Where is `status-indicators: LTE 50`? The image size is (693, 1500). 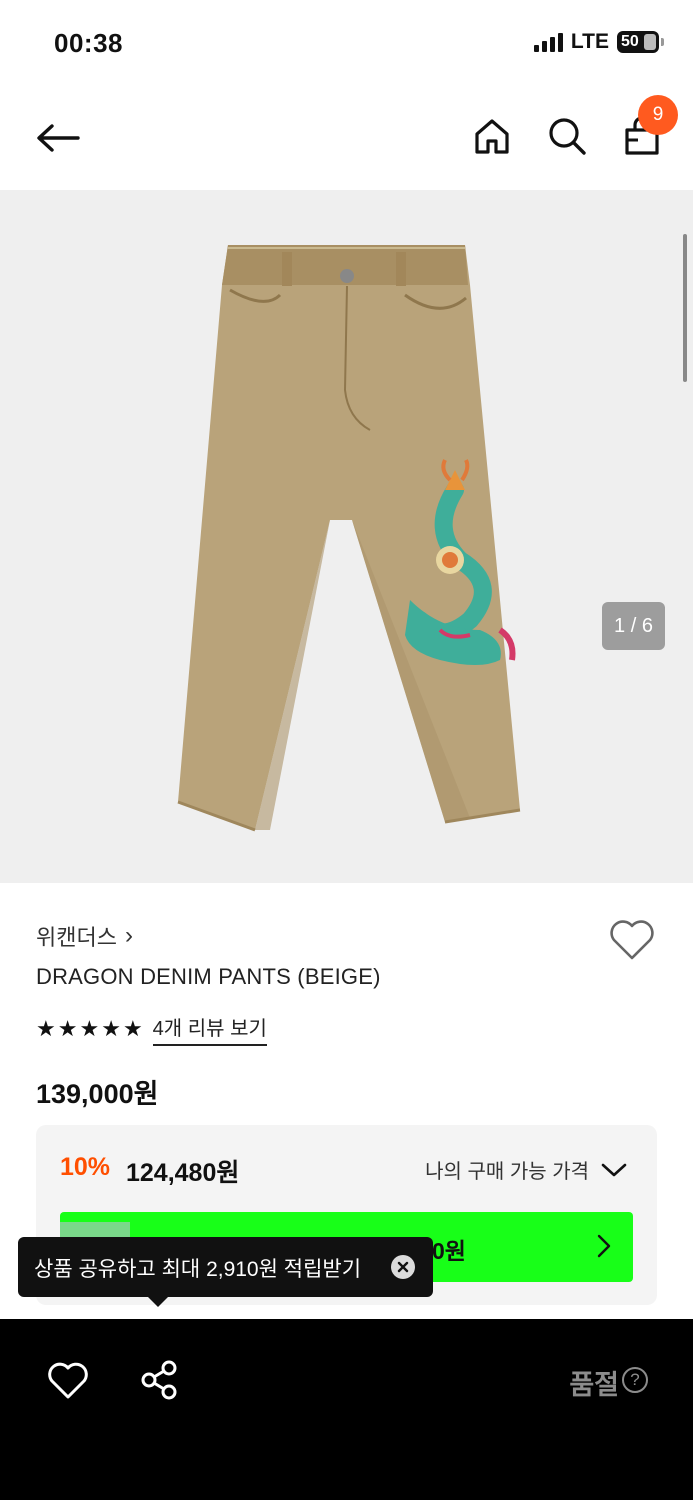 status-indicators: LTE 50 is located at coordinates (598, 42).